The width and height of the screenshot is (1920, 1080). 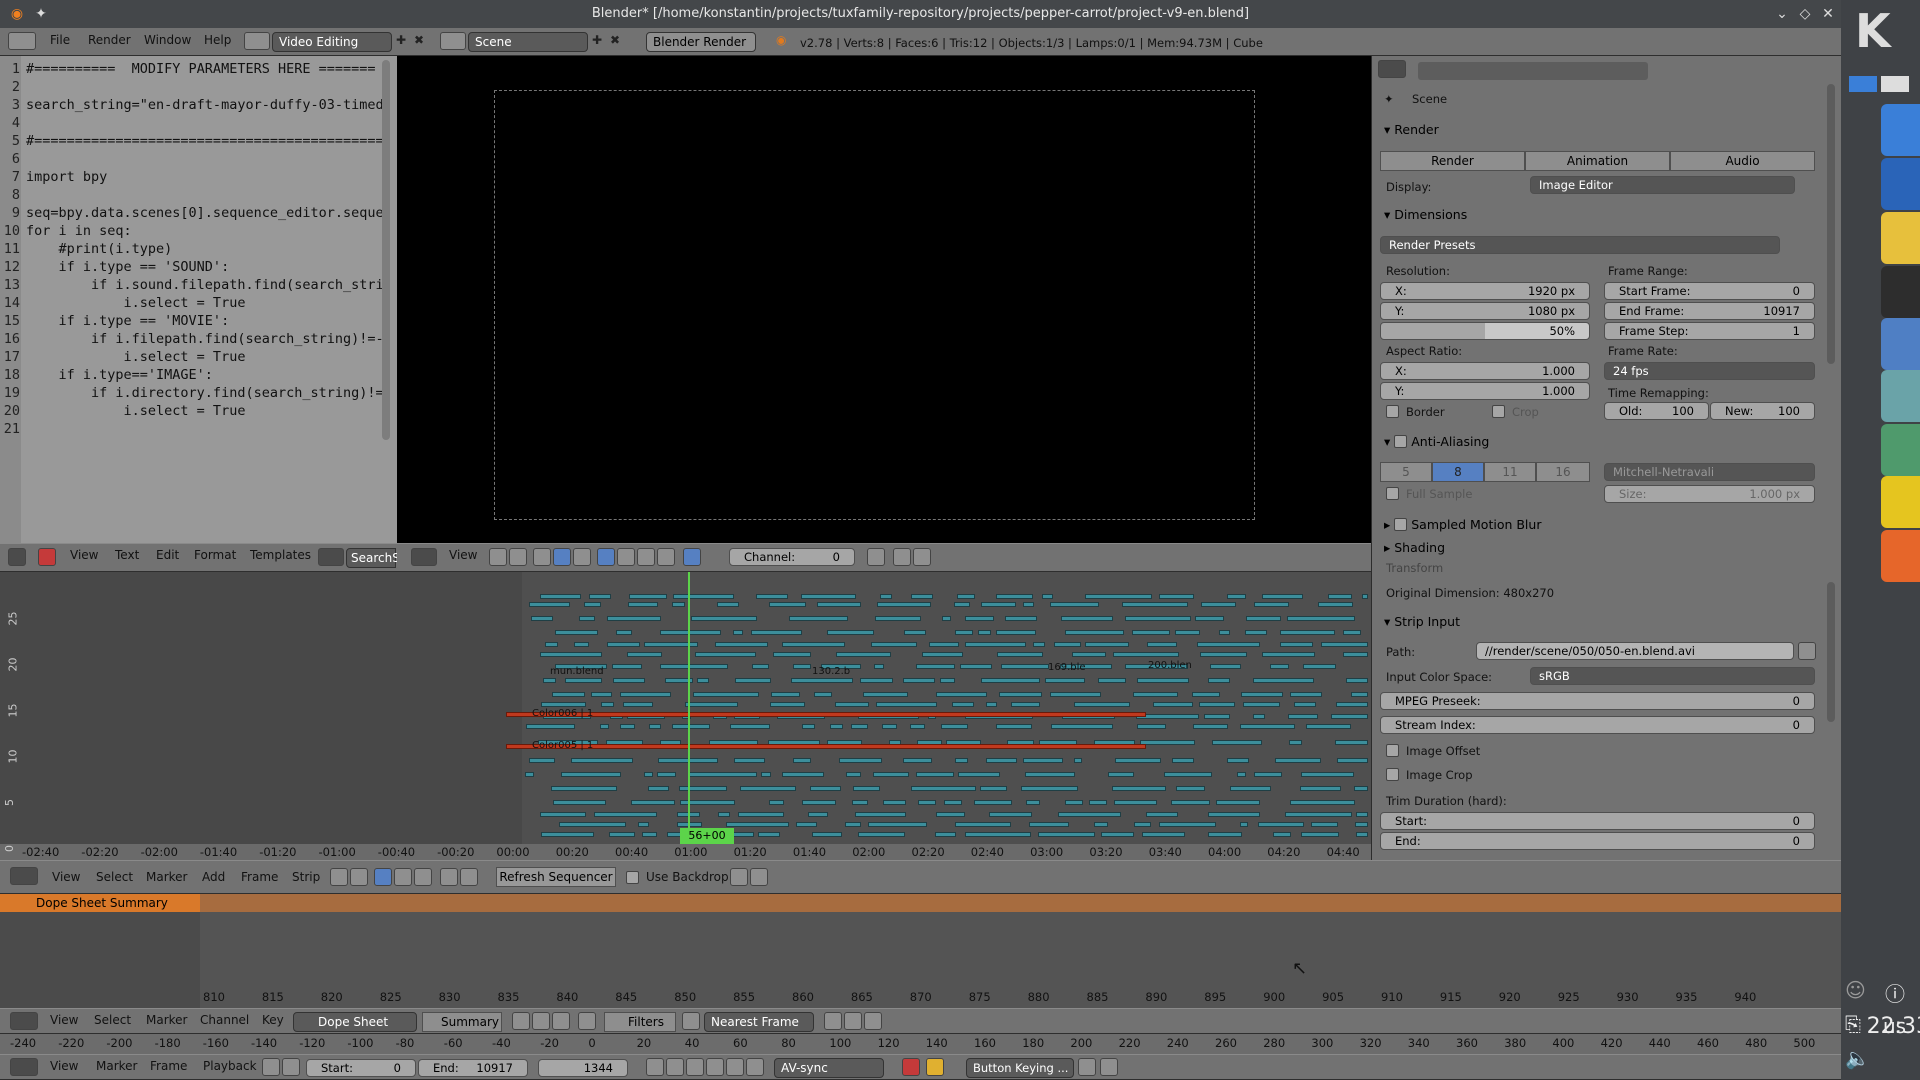 What do you see at coordinates (280, 555) in the screenshot?
I see `text-menu-templates: Templates` at bounding box center [280, 555].